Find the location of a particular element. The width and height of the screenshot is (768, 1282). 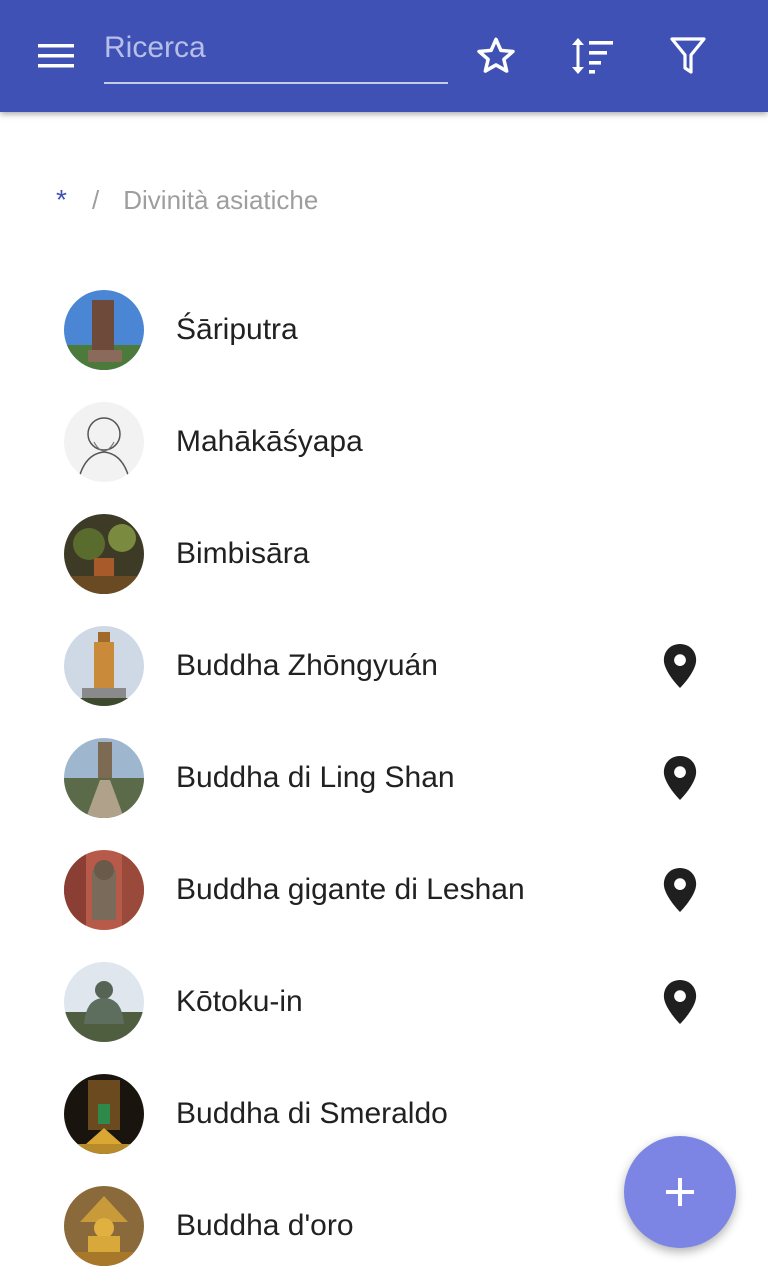

sort-icon is located at coordinates (592, 56).